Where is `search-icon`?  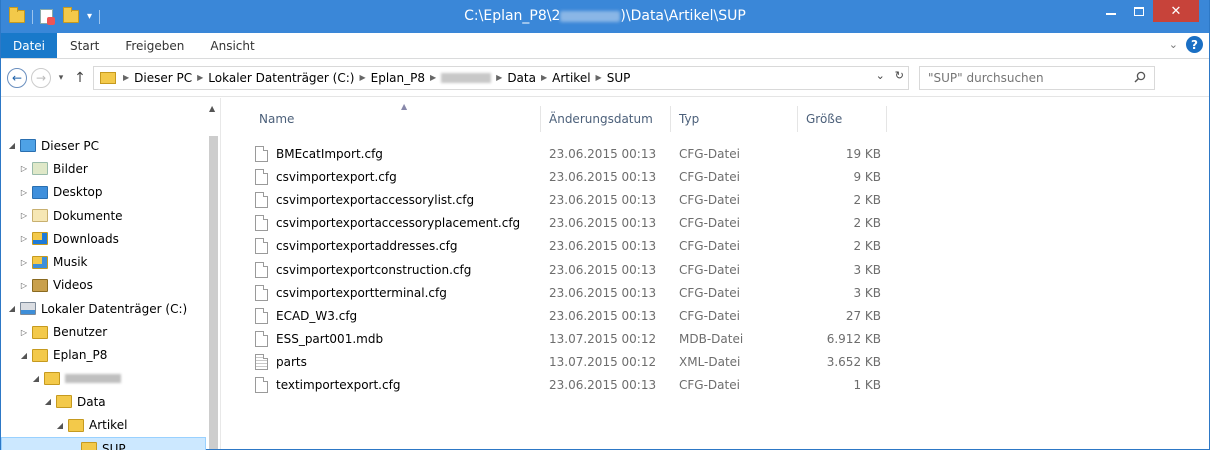 search-icon is located at coordinates (1140, 77).